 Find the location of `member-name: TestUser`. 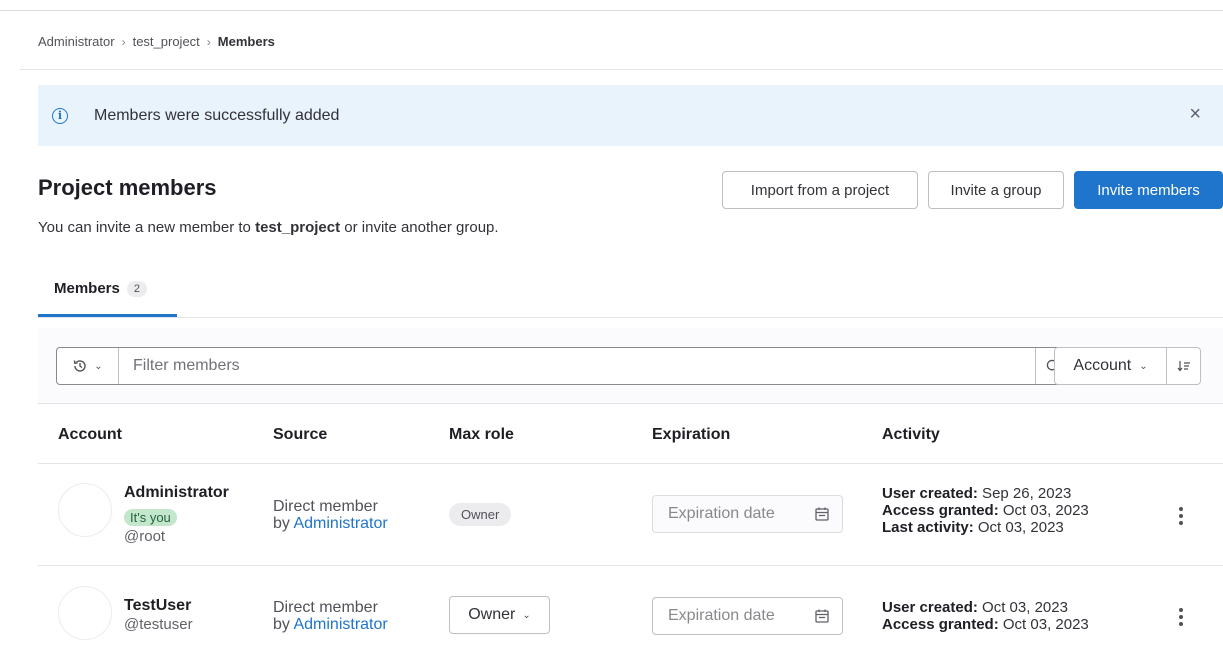

member-name: TestUser is located at coordinates (157, 606).